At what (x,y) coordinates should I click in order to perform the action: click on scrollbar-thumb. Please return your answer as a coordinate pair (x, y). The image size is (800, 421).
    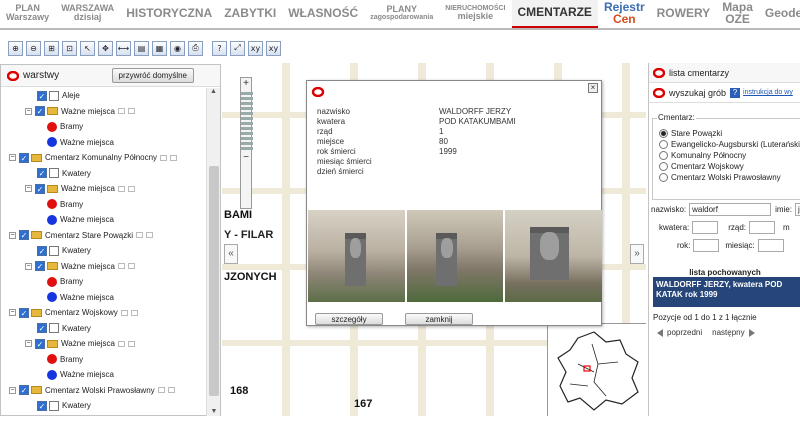
    Looking at the image, I should click on (214, 281).